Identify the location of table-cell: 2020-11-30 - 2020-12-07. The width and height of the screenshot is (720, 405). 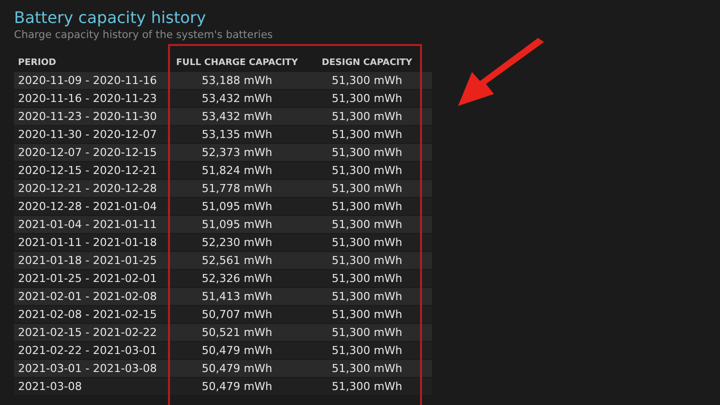
(93, 134).